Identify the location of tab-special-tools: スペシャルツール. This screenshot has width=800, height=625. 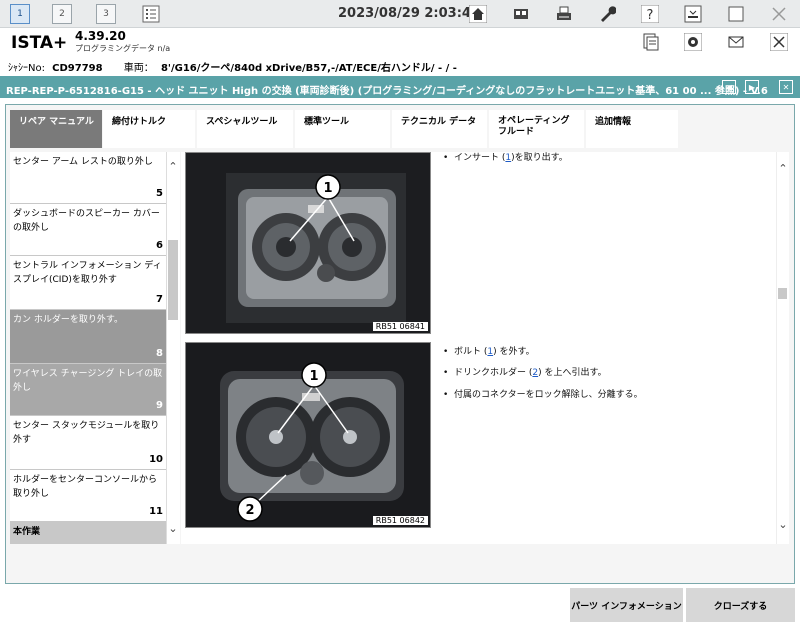
(245, 129).